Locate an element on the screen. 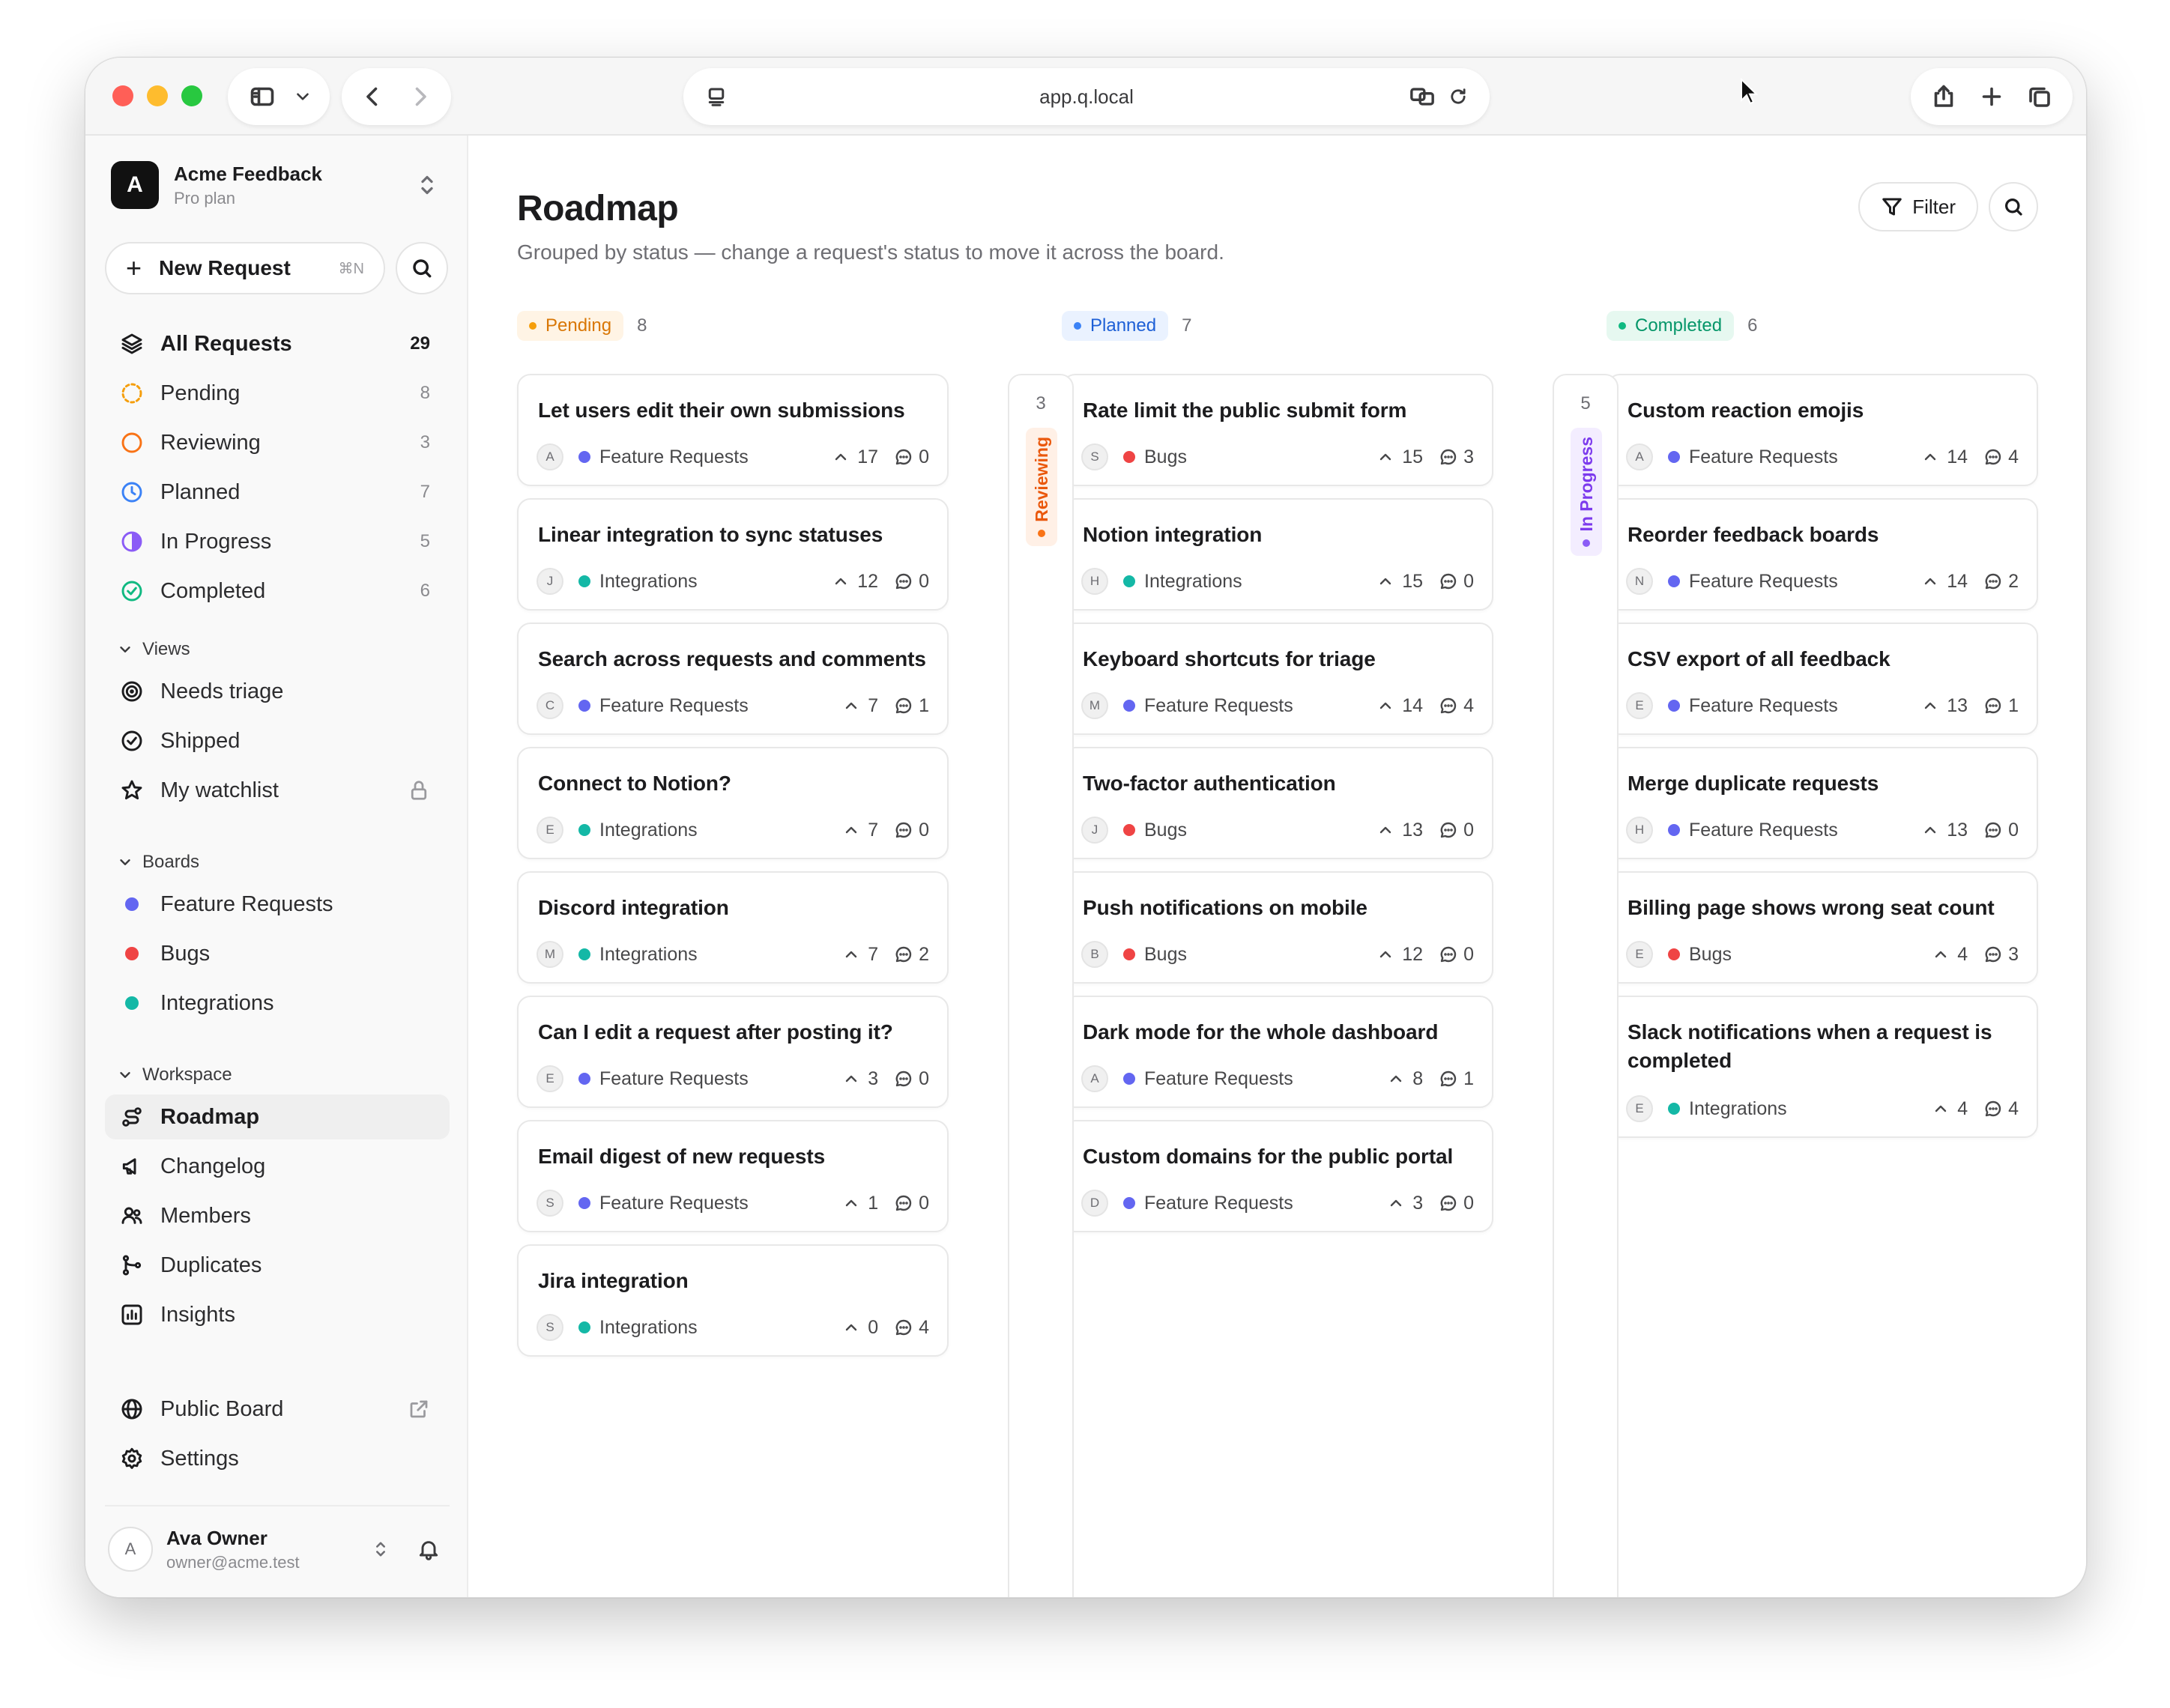  sidebar-item-duplicates: Duplicates is located at coordinates (277, 1265).